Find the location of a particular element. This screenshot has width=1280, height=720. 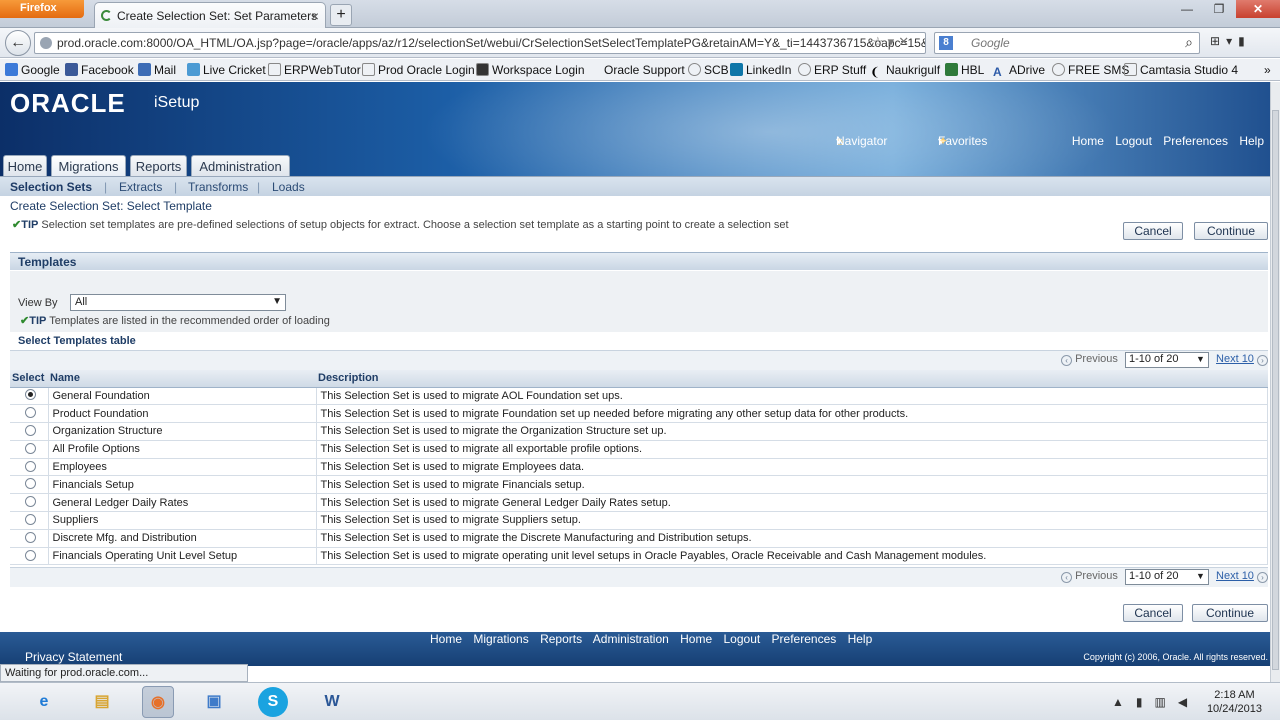

system-clock: 2:18 AM 10/24/2013 is located at coordinates (1234, 702).